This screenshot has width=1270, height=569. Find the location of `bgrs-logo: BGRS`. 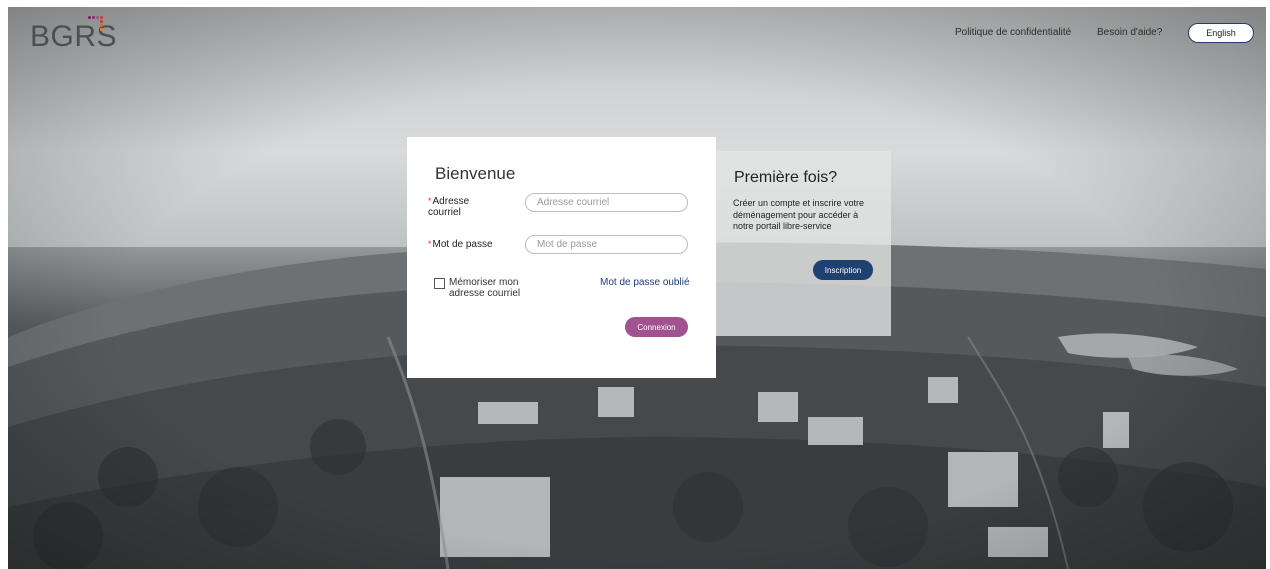

bgrs-logo: BGRS is located at coordinates (73, 37).